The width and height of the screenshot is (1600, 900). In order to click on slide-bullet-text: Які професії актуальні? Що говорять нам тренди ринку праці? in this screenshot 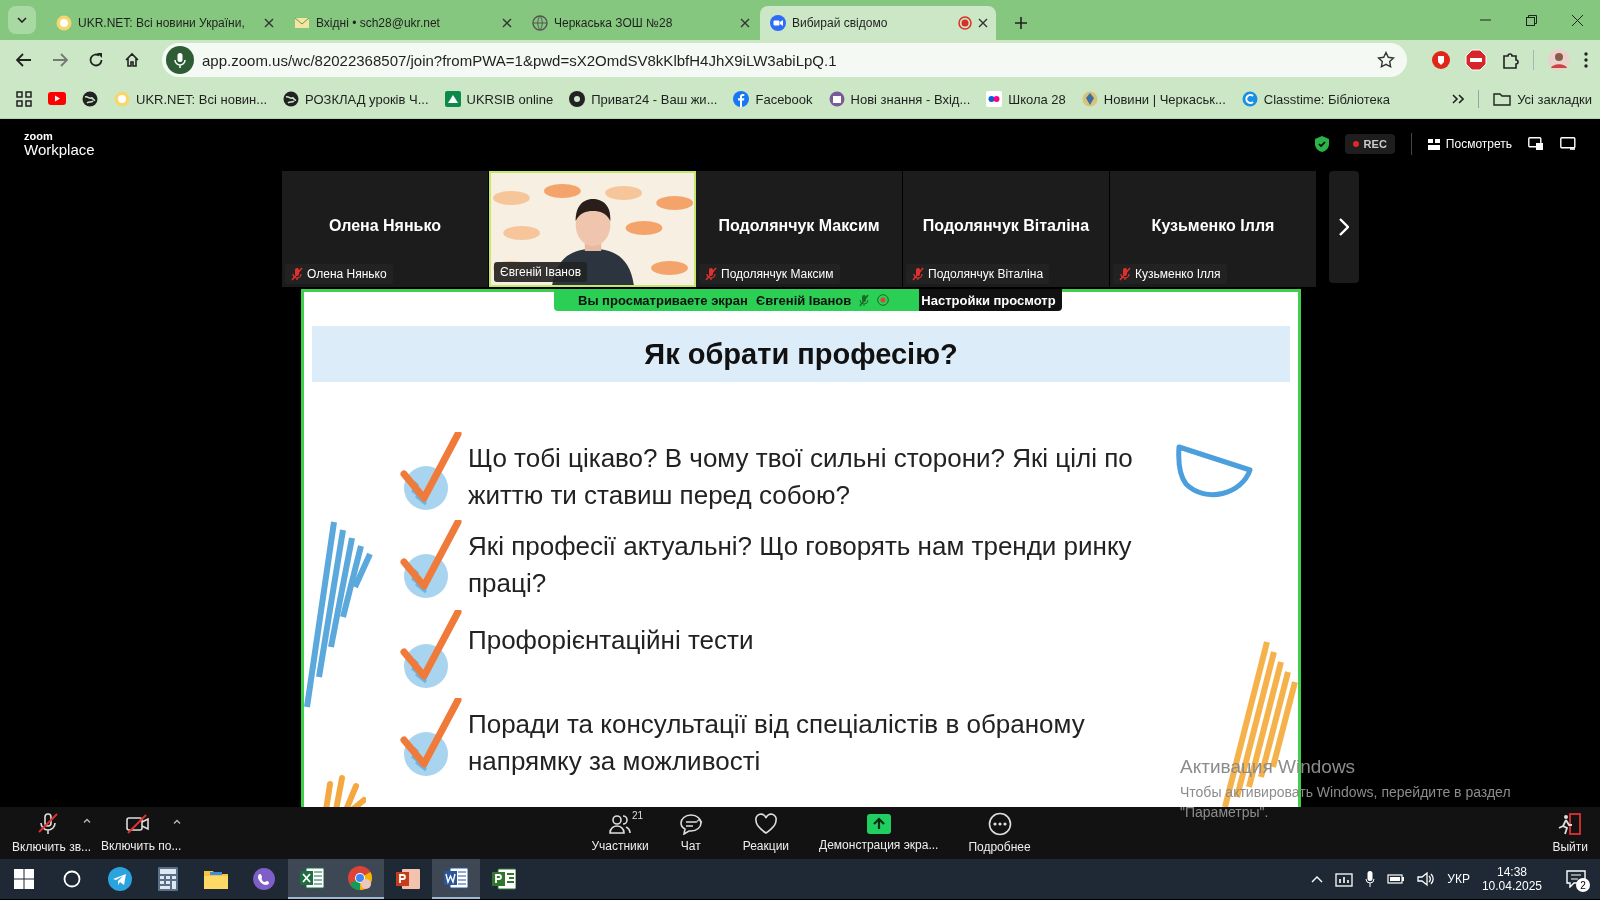, I will do `click(800, 565)`.